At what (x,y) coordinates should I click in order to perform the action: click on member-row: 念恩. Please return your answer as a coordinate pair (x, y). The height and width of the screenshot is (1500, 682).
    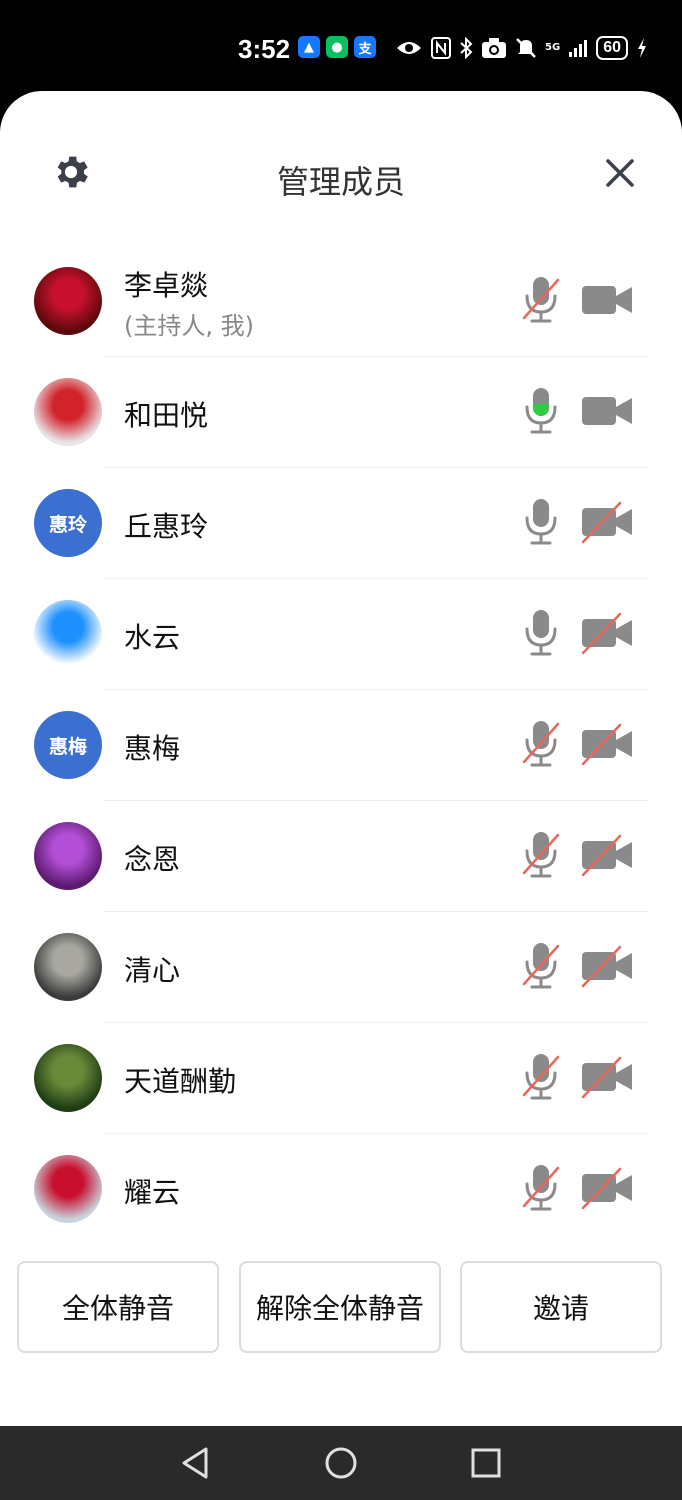
    Looking at the image, I should click on (341, 856).